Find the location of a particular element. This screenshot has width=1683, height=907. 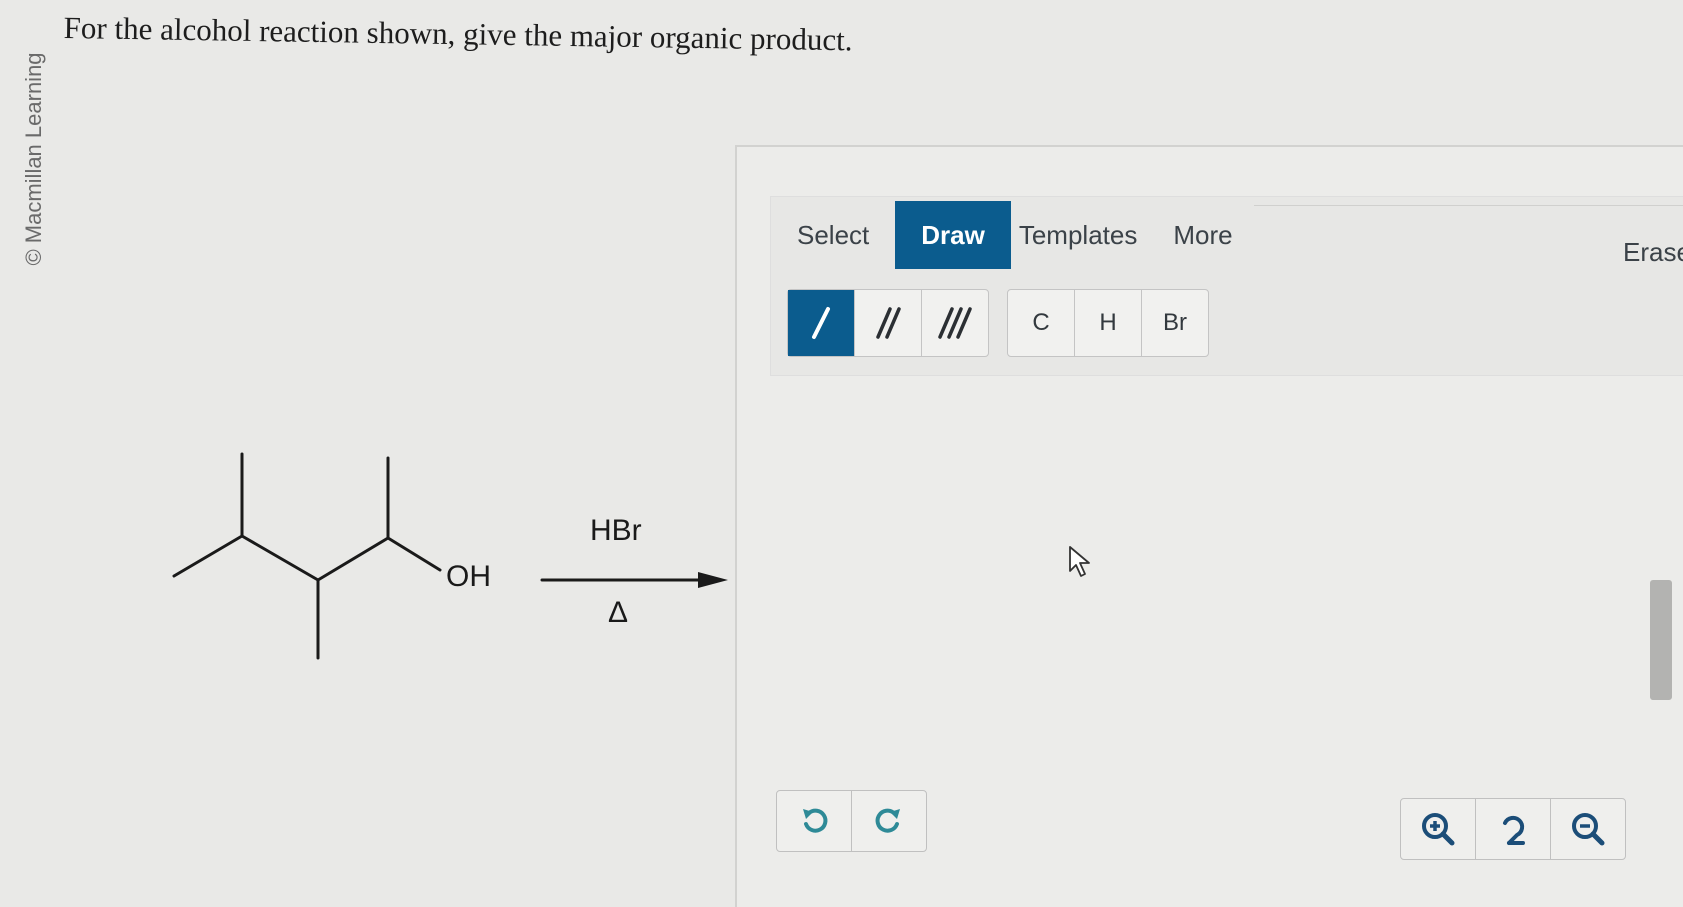

toolbar-divider is located at coordinates (1468, 205).